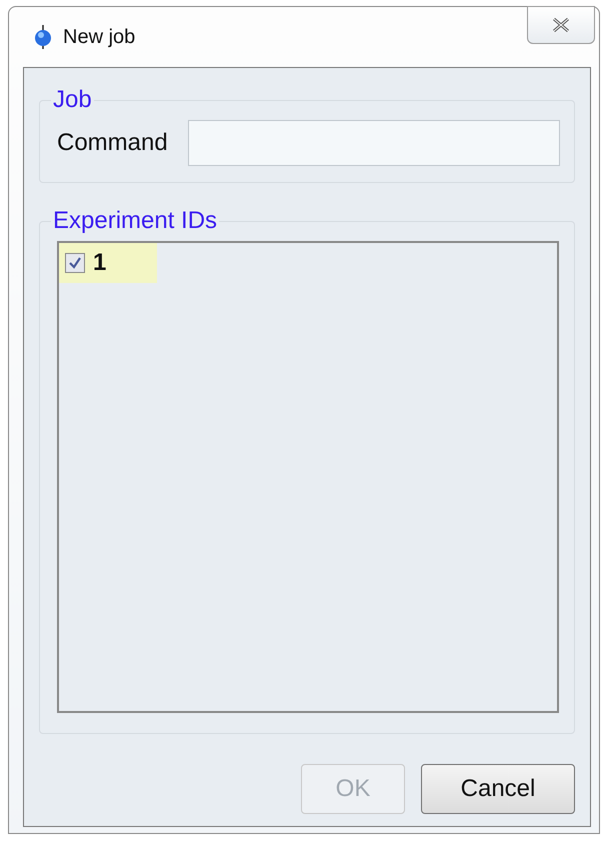  What do you see at coordinates (112, 143) in the screenshot?
I see `command-label: Command` at bounding box center [112, 143].